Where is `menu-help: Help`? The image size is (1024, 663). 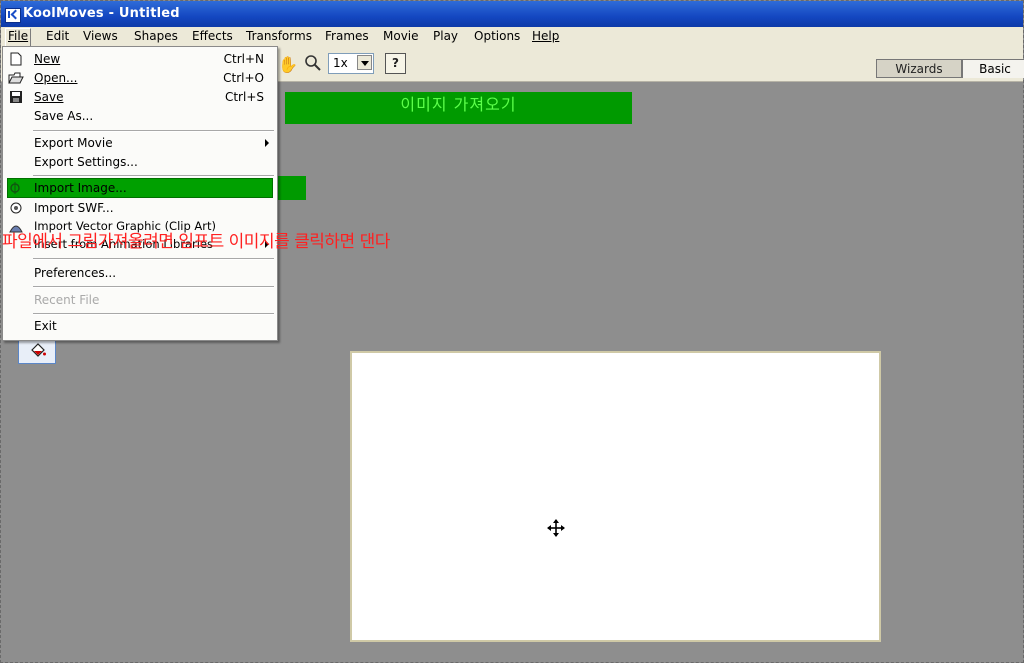 menu-help: Help is located at coordinates (545, 36).